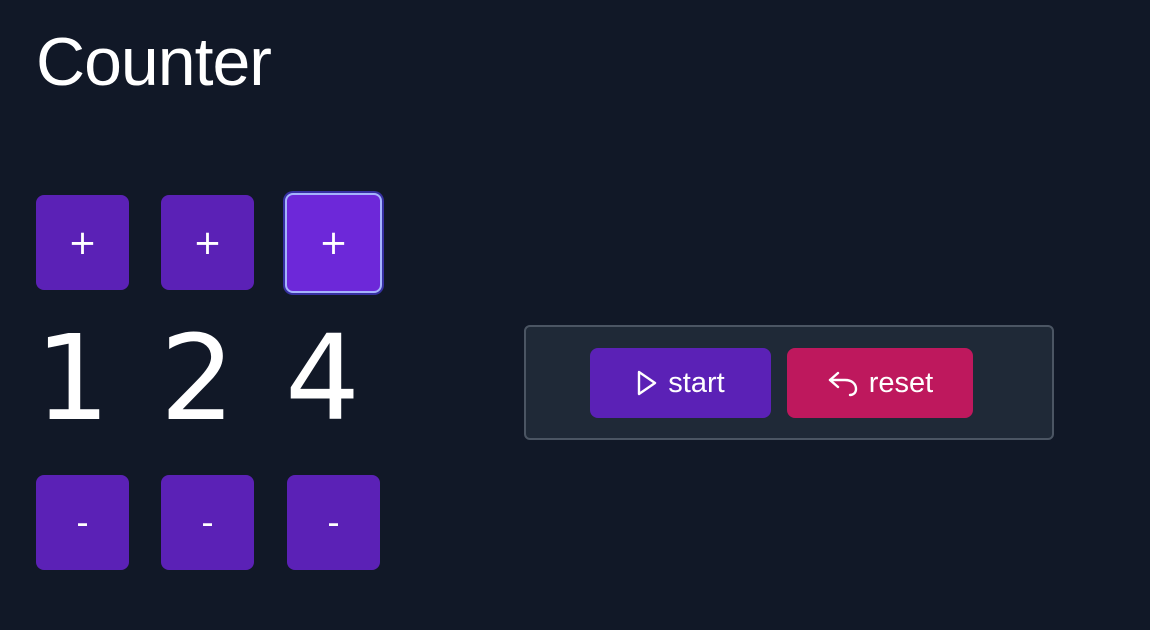 This screenshot has height=630, width=1150. What do you see at coordinates (696, 382) in the screenshot?
I see `start-button-label: start` at bounding box center [696, 382].